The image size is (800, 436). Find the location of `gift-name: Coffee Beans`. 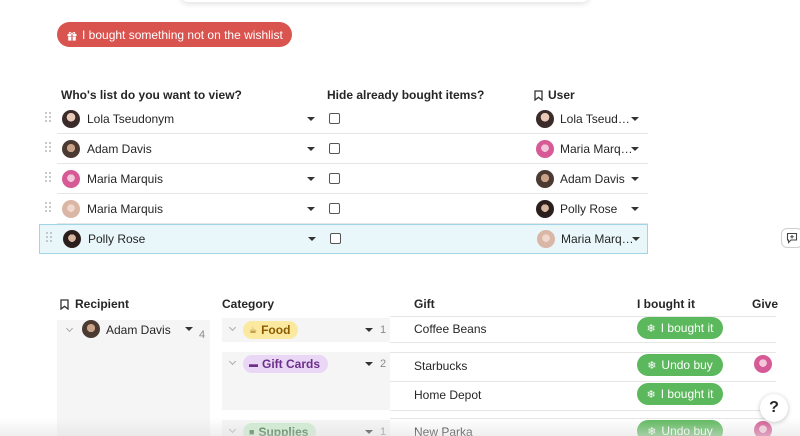

gift-name: Coffee Beans is located at coordinates (450, 329).